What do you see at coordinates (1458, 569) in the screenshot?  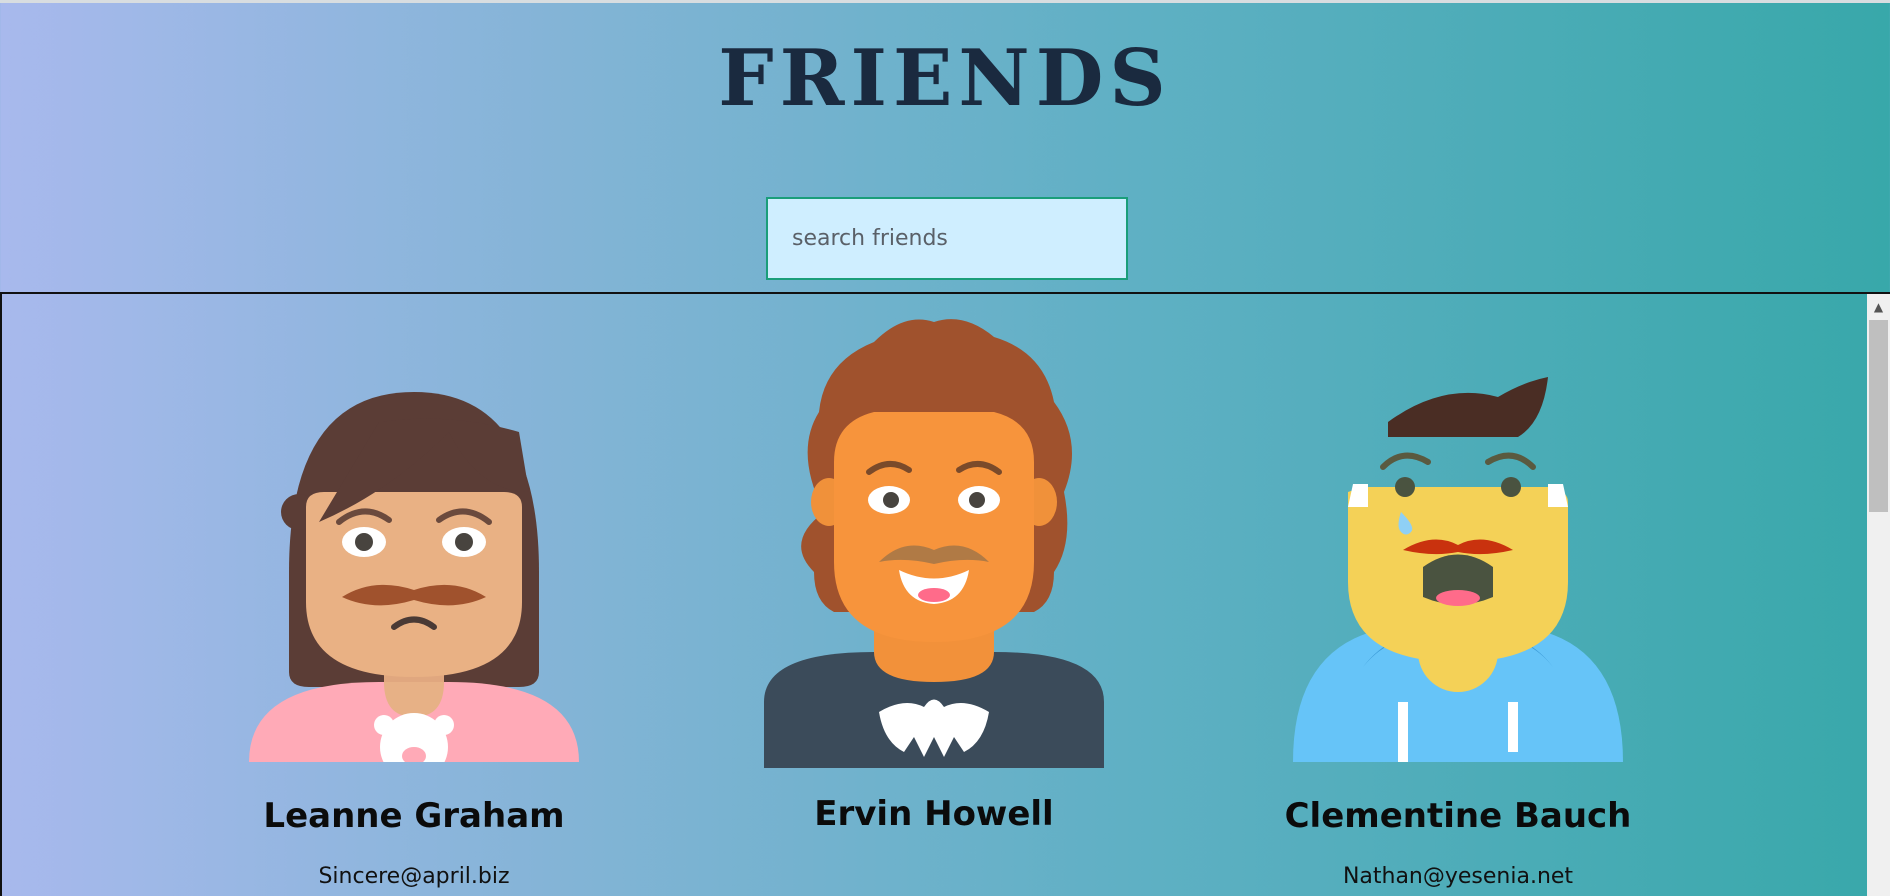 I see `avatar-man-crying-icon` at bounding box center [1458, 569].